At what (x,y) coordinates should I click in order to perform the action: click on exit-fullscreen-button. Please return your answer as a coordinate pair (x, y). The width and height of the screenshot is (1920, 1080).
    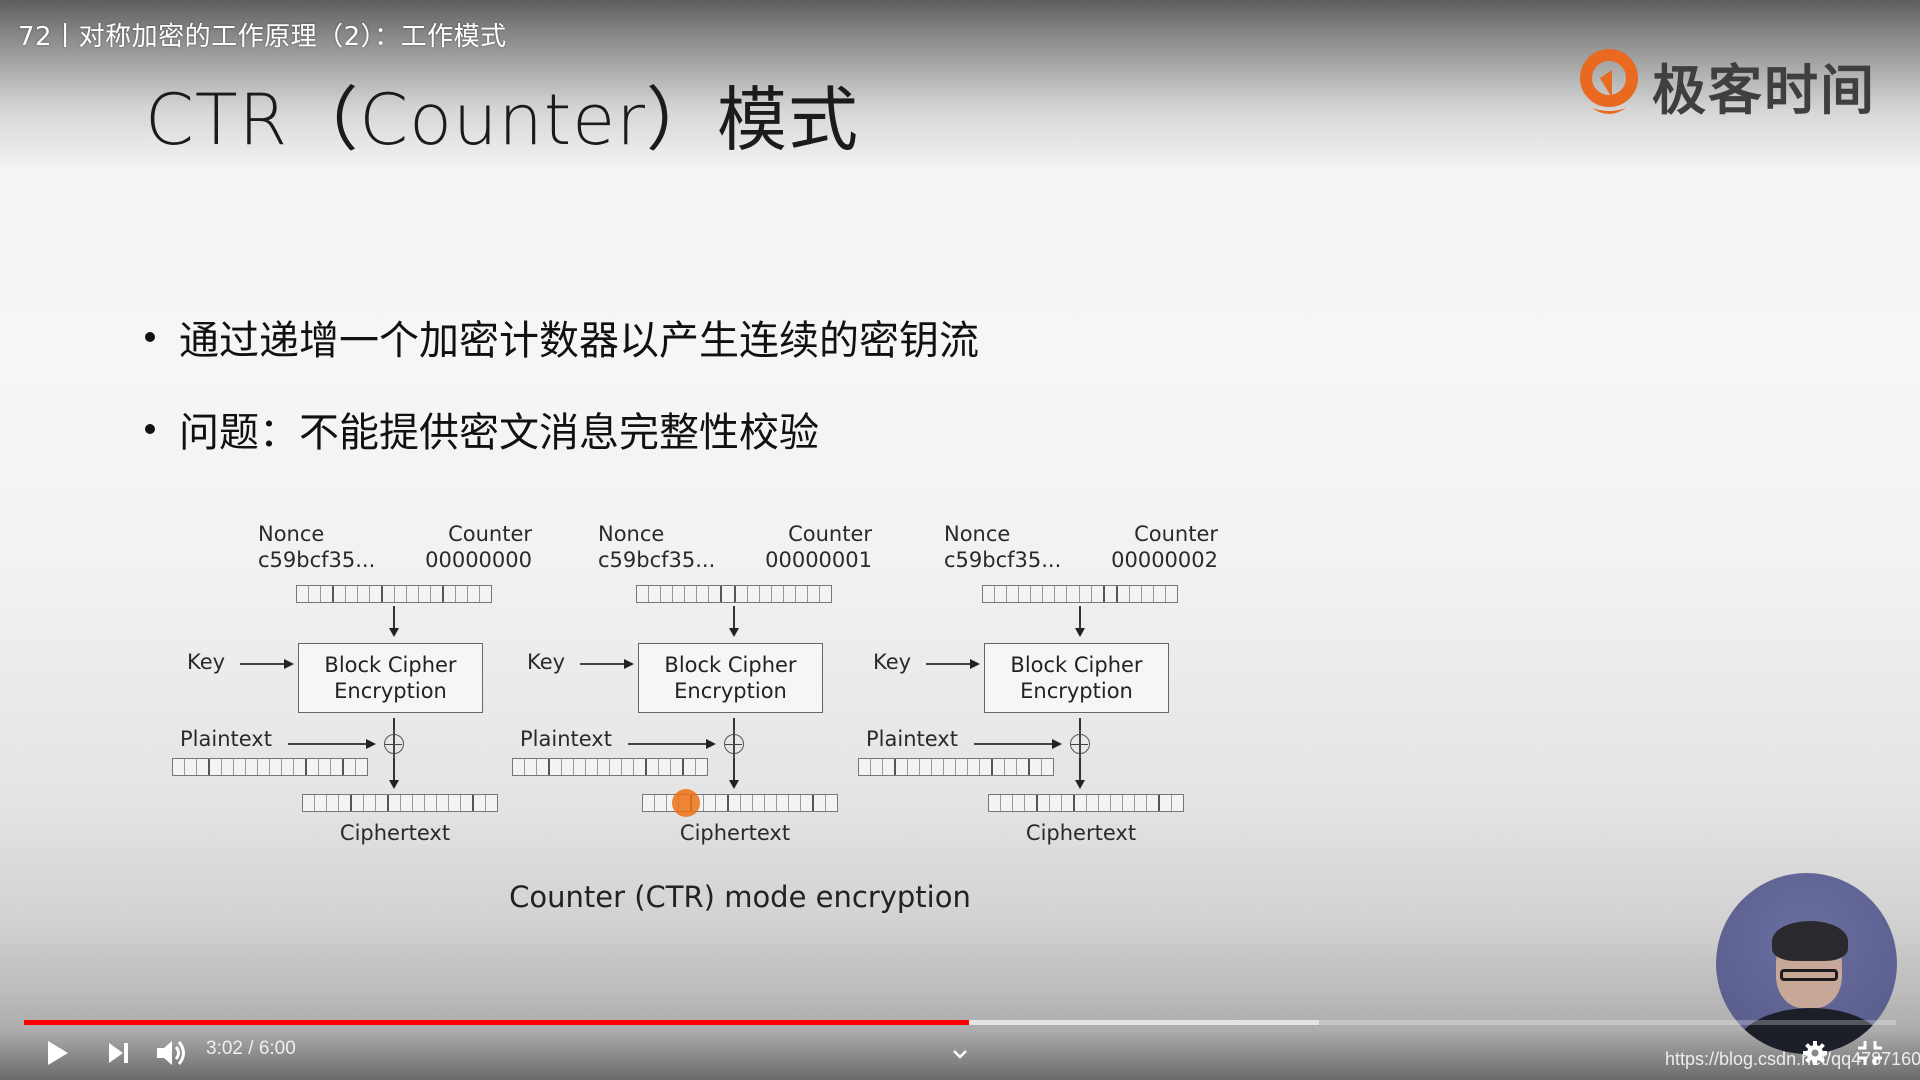
    Looking at the image, I should click on (1870, 1055).